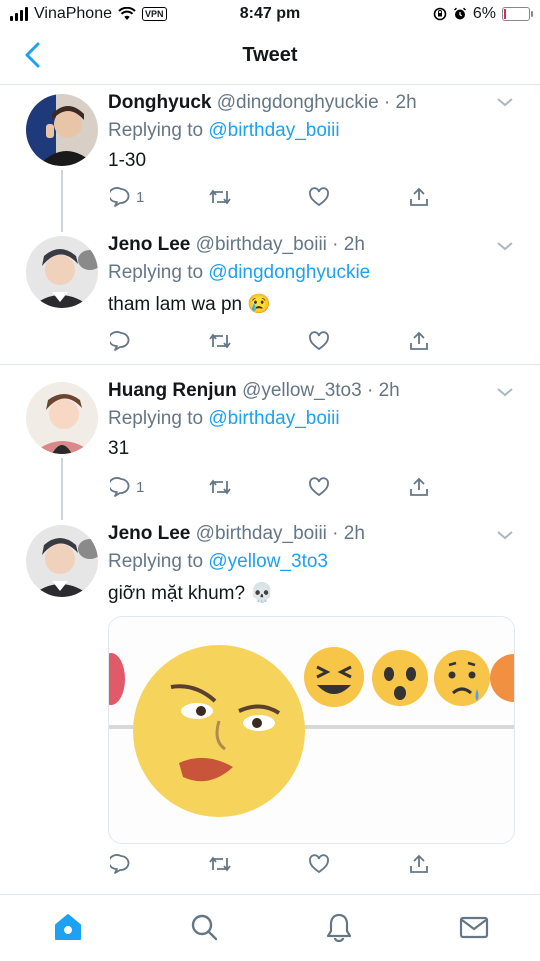  I want to click on tweet-text: 31, so click(119, 448).